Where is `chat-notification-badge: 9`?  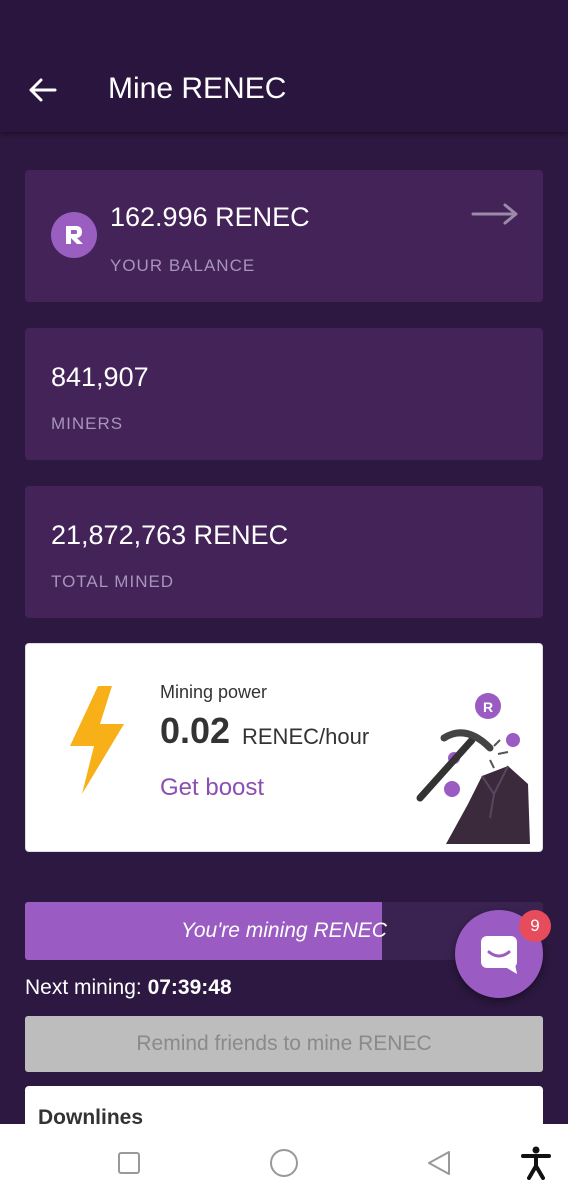
chat-notification-badge: 9 is located at coordinates (535, 926).